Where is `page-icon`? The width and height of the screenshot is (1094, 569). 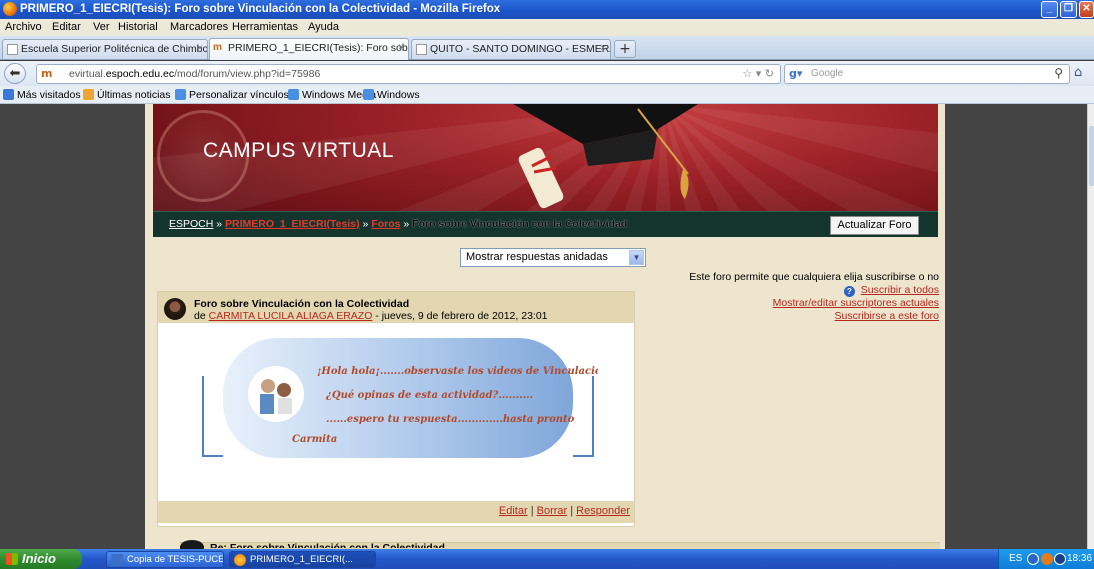
page-icon is located at coordinates (12, 49).